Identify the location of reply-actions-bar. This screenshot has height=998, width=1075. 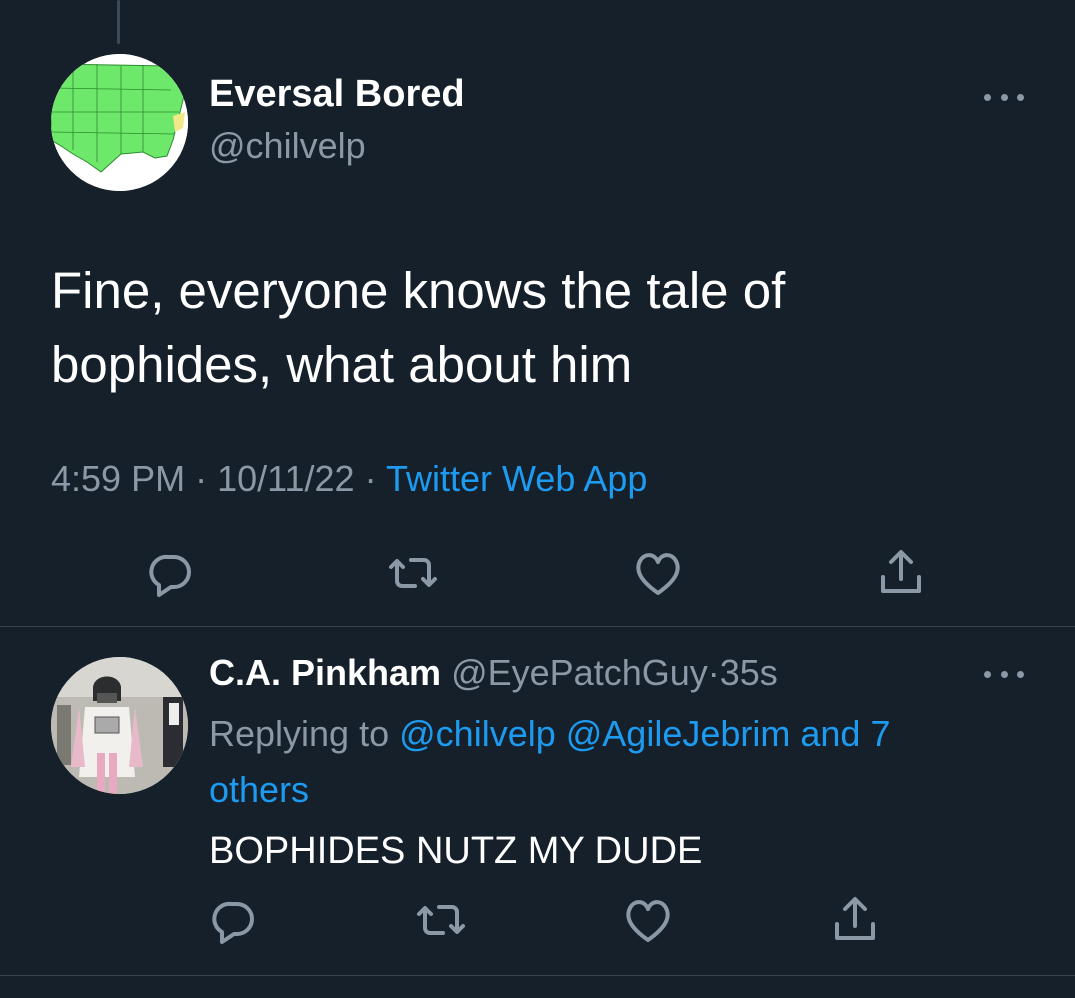
(537, 920).